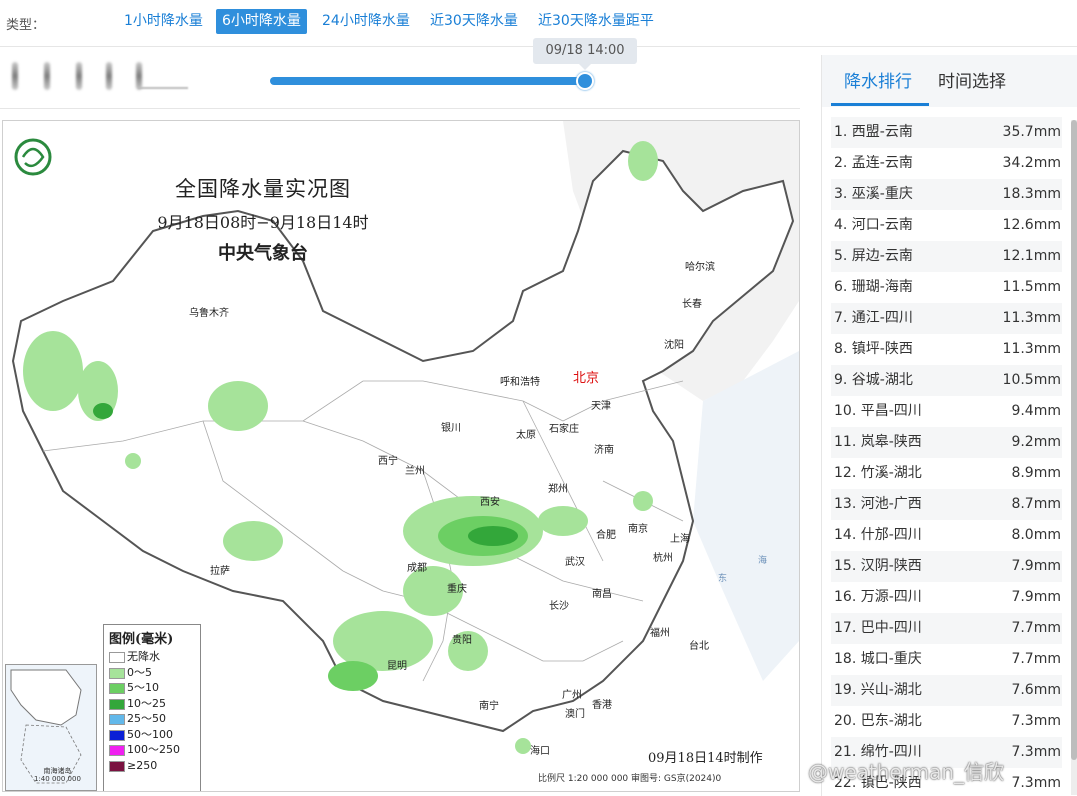 The height and width of the screenshot is (796, 1077). I want to click on legend-item: 5～10, so click(152, 688).